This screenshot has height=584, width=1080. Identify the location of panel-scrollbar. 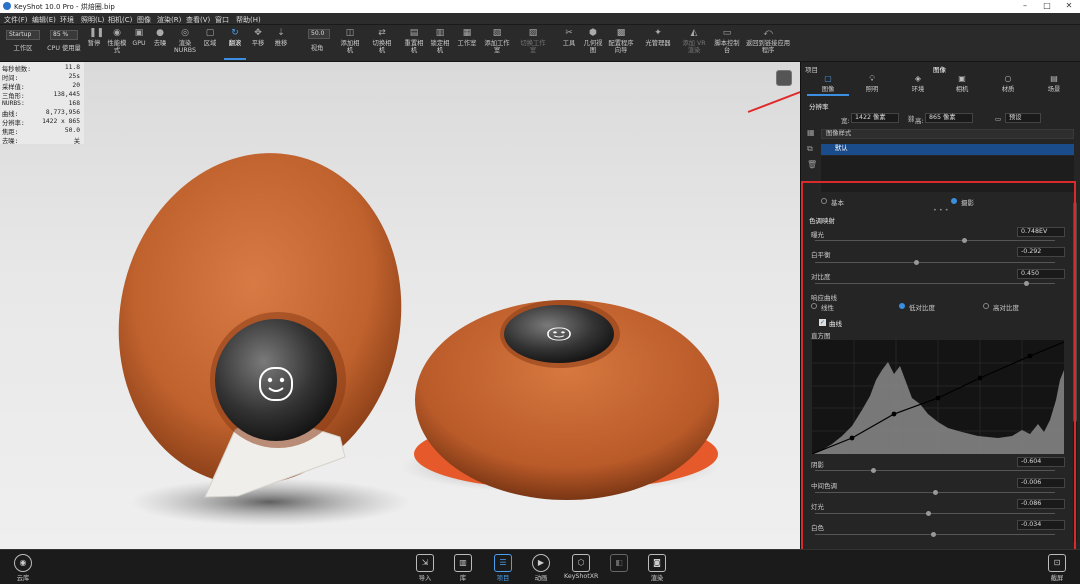
(1075, 372).